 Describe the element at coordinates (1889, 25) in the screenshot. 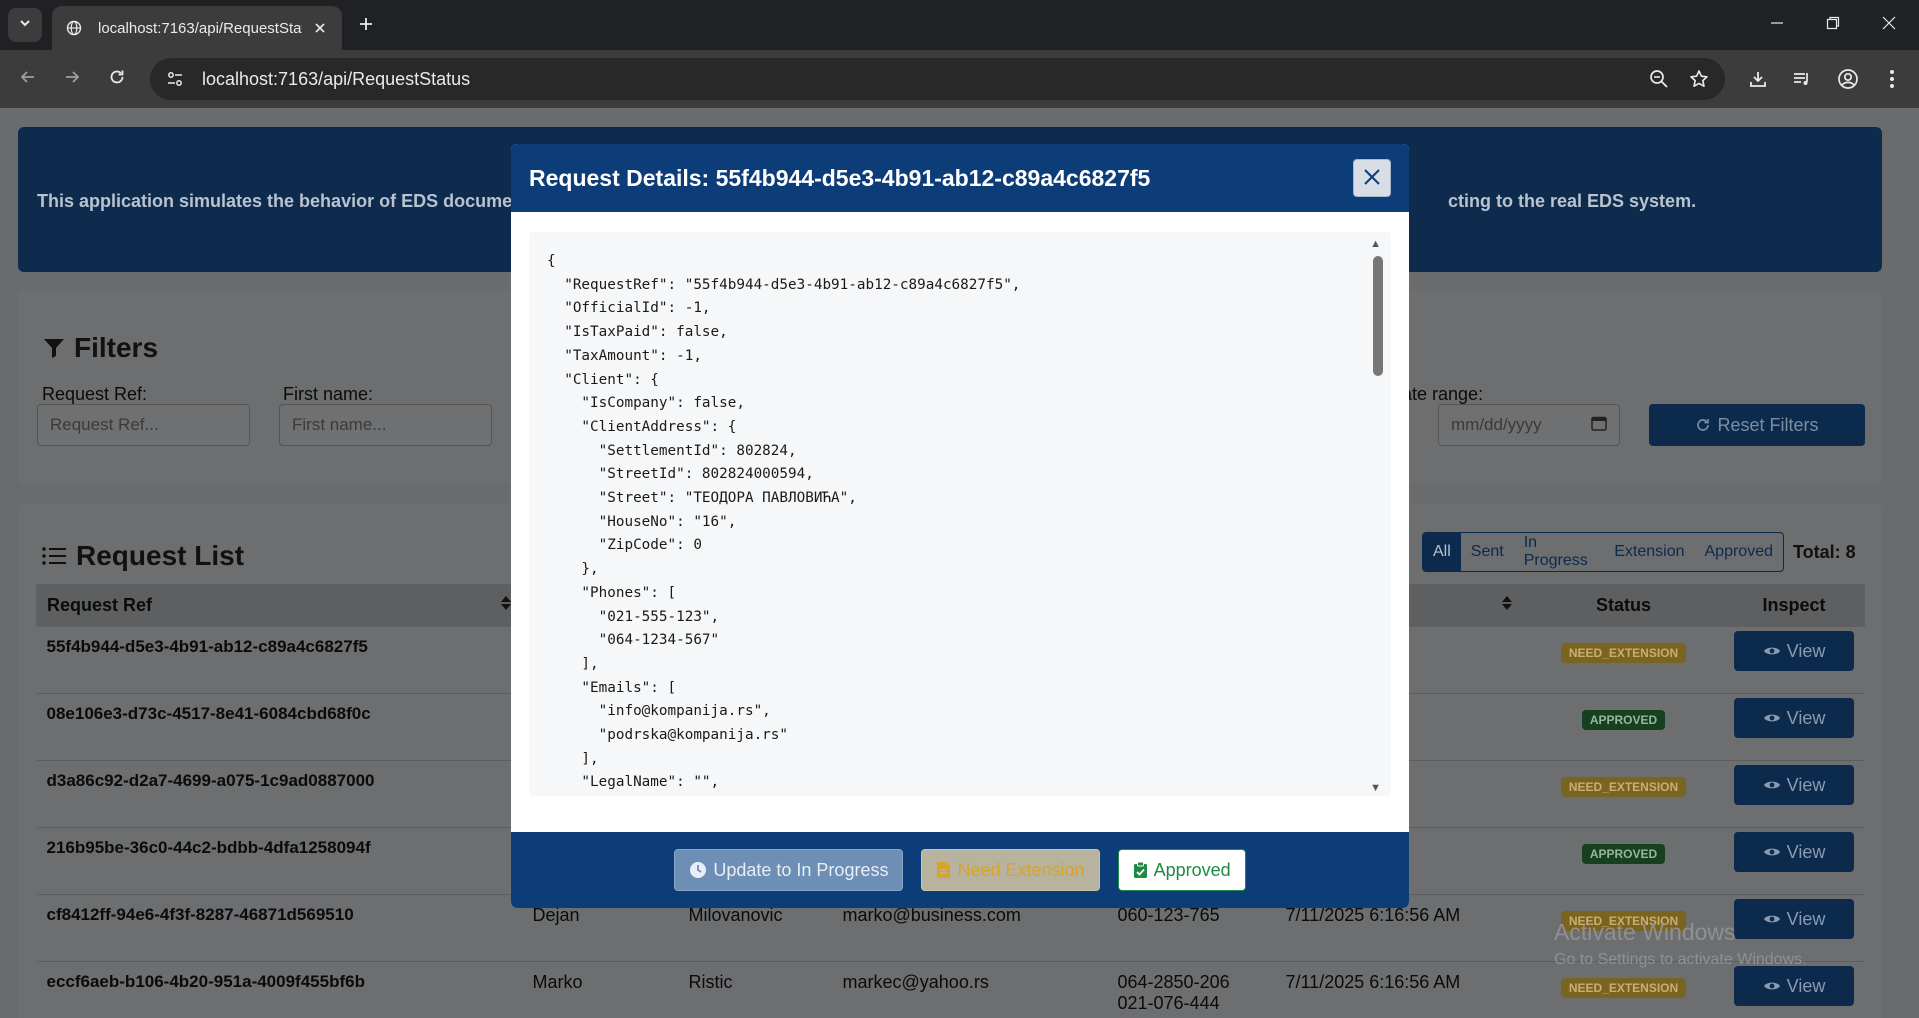

I see `close-window-button` at that location.